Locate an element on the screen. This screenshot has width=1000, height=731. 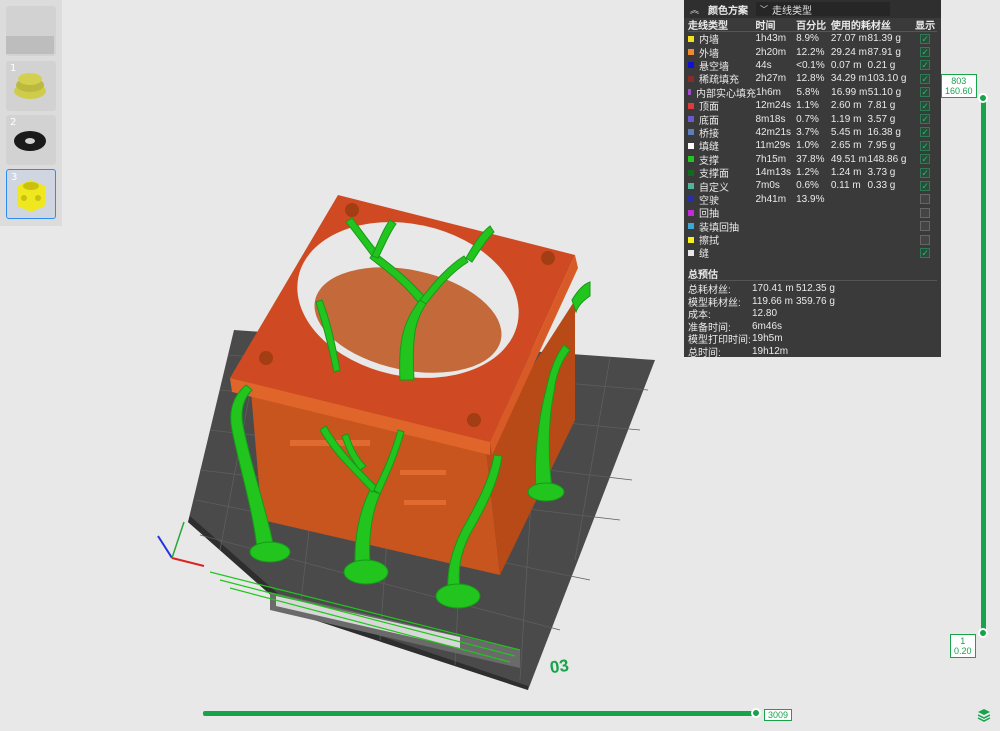
legend-row: 装填回抽 is located at coordinates (812, 226).